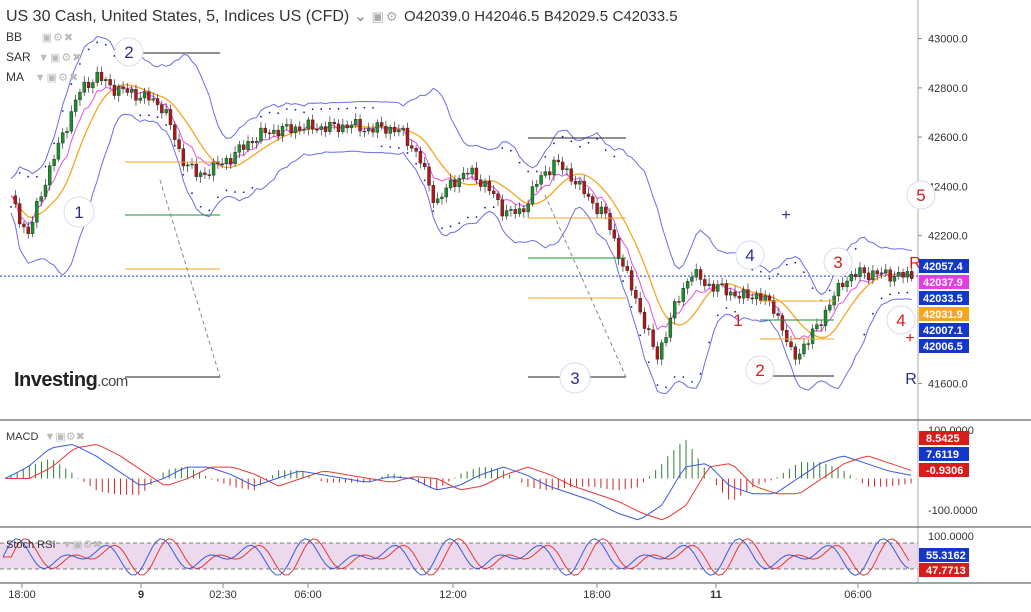  What do you see at coordinates (386, 16) in the screenshot?
I see `settings-icons: ▣⚙` at bounding box center [386, 16].